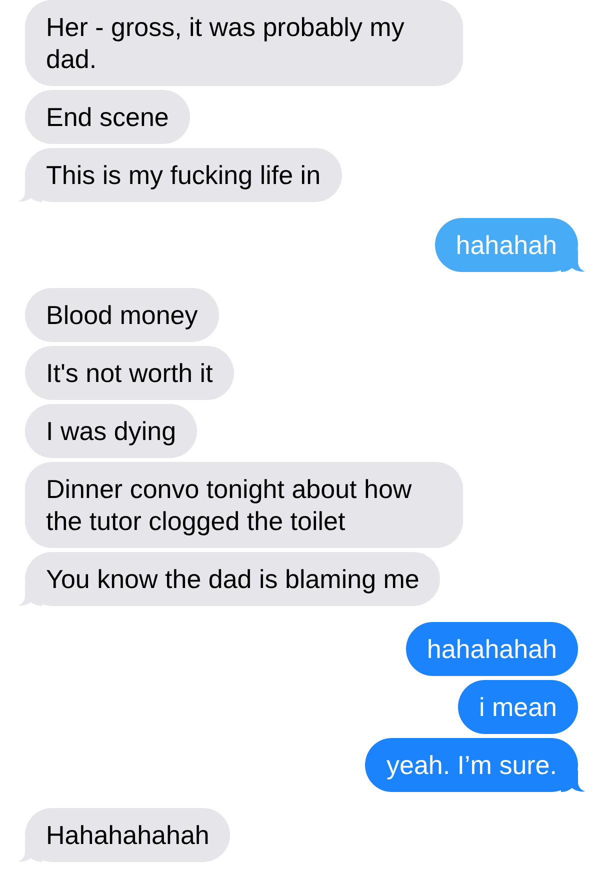 The width and height of the screenshot is (604, 872). Describe the element at coordinates (107, 117) in the screenshot. I see `message-bubble: End scene` at that location.